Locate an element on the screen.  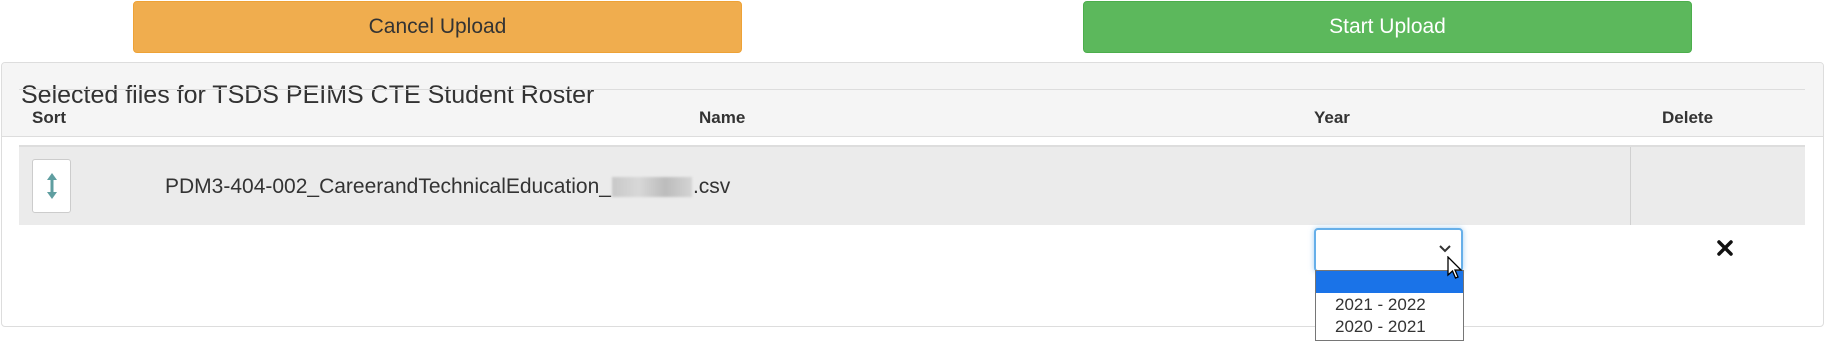
column-header-delete: Delete is located at coordinates (1688, 117).